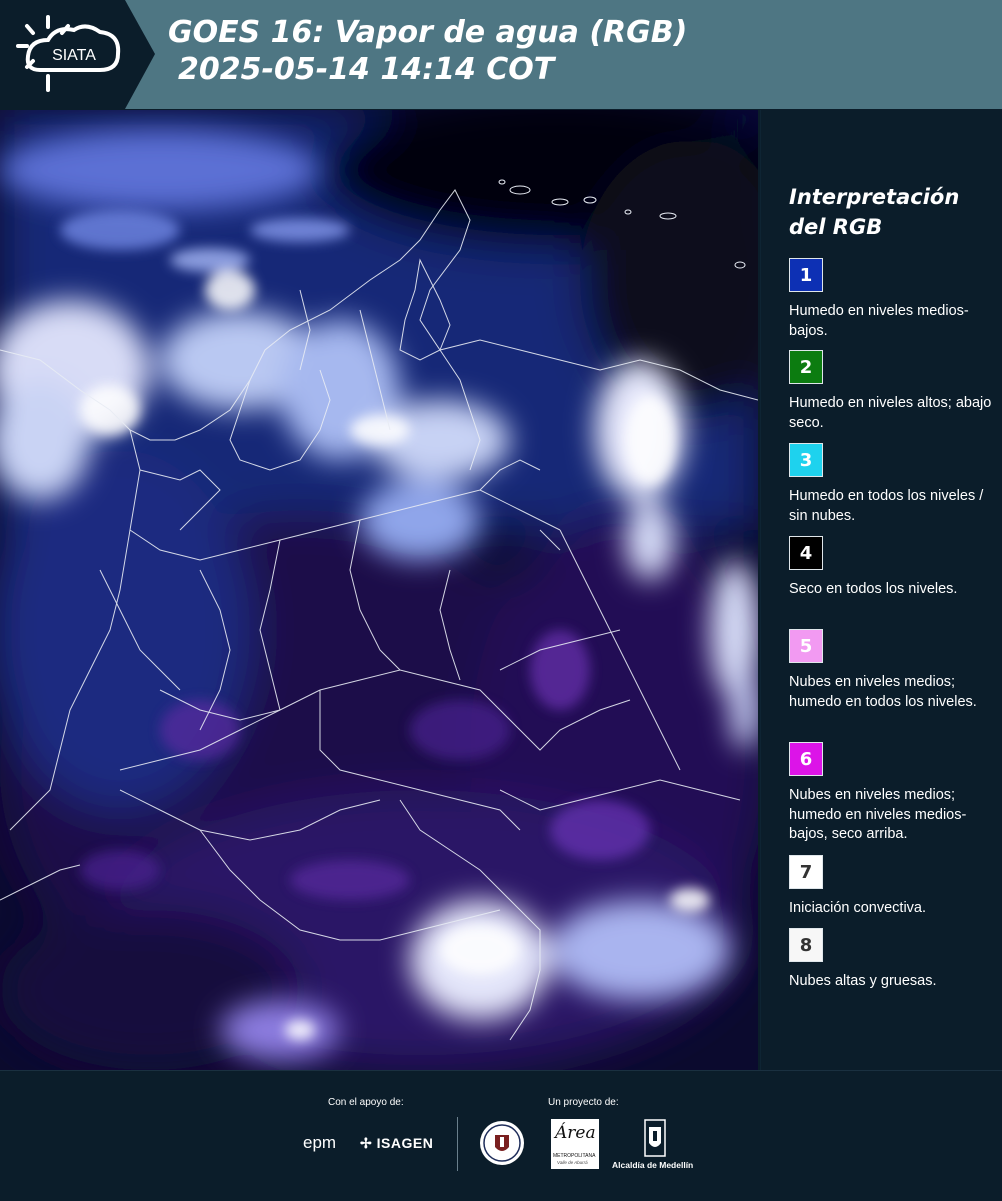  I want to click on legend-title-line-1: Interpretación, so click(874, 197).